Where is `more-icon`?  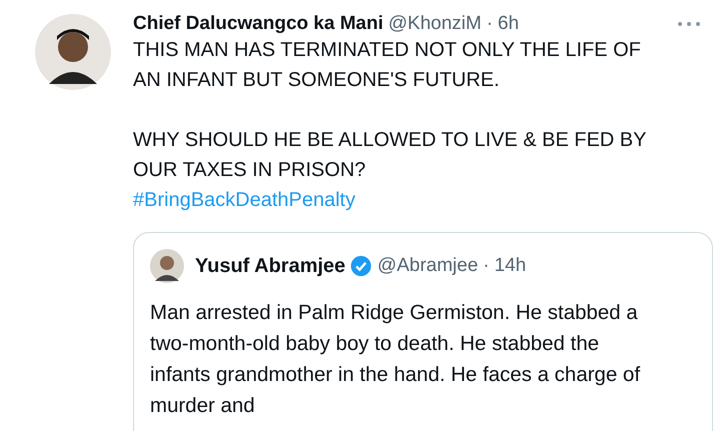 more-icon is located at coordinates (689, 24).